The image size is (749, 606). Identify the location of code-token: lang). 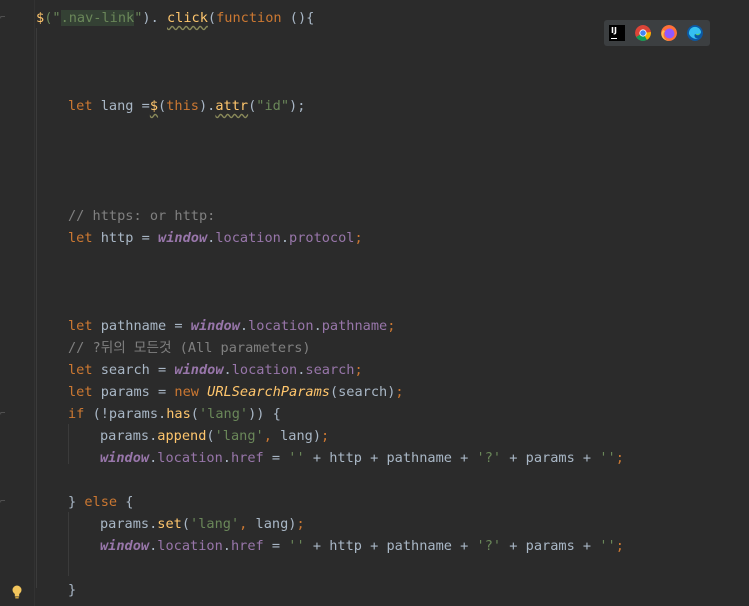
(300, 436).